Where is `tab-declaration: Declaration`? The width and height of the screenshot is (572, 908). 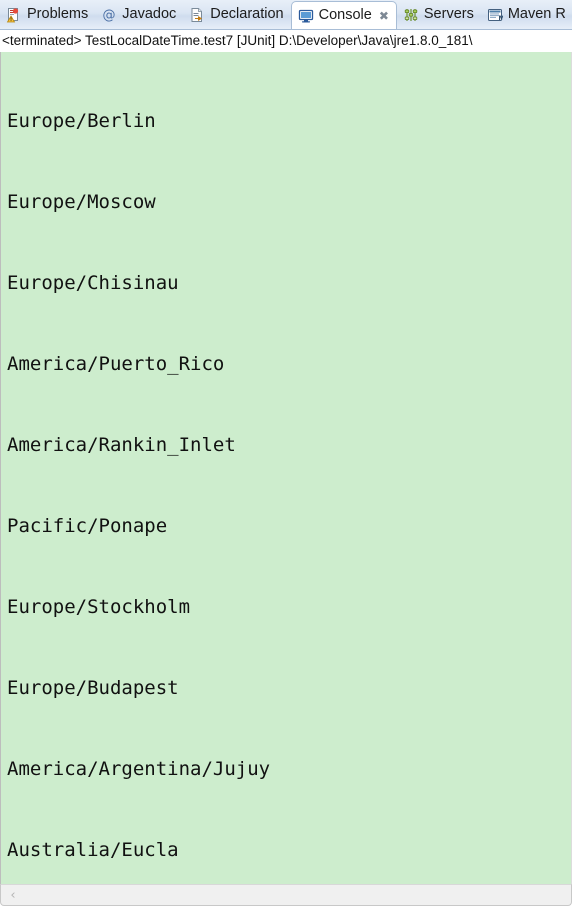
tab-declaration: Declaration is located at coordinates (236, 14).